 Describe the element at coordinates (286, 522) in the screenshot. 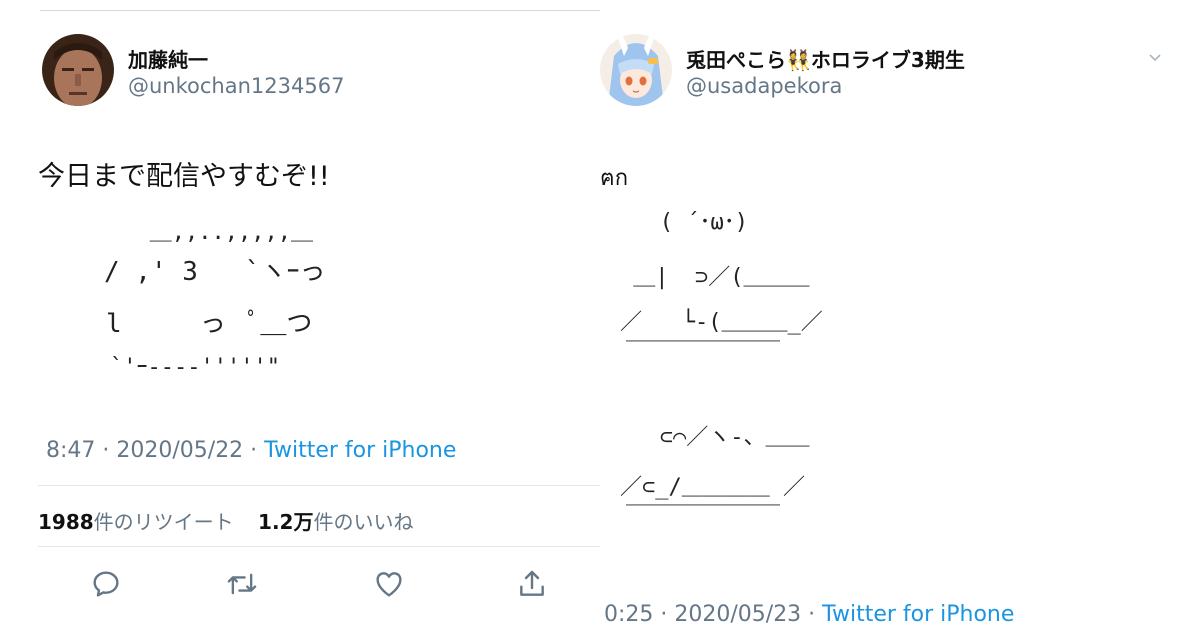

I see `like-count: 1.2万` at that location.